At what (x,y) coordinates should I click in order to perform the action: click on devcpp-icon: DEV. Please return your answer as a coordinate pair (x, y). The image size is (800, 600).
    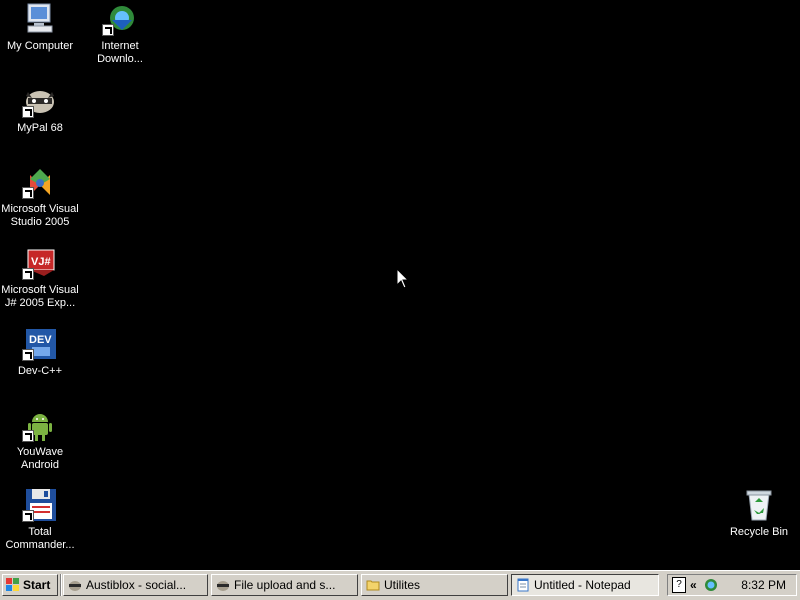
    Looking at the image, I should click on (40, 344).